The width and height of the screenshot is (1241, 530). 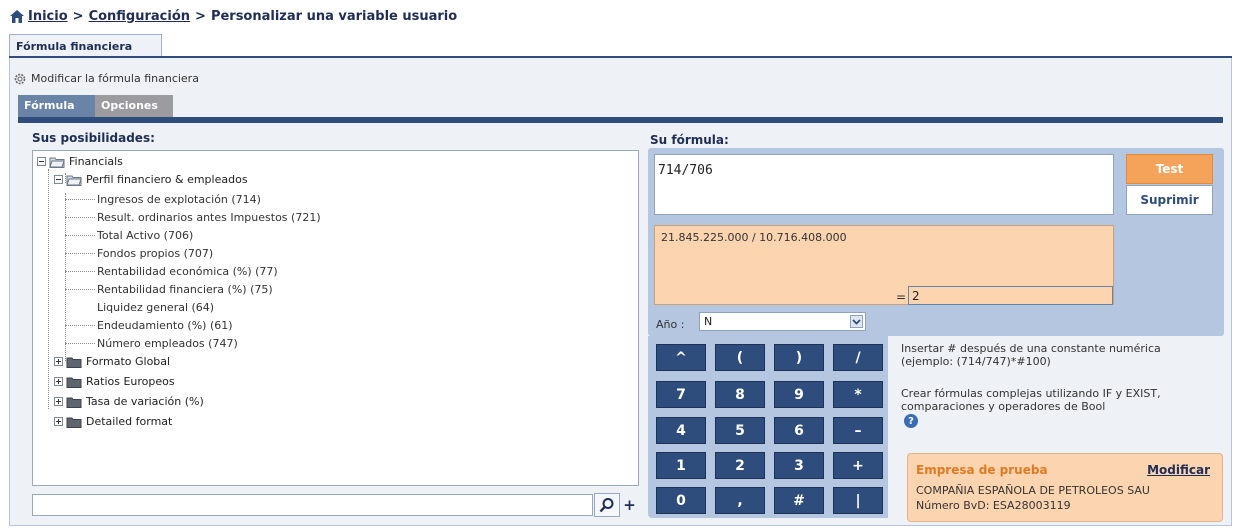 I want to click on key-2: 2, so click(x=740, y=465).